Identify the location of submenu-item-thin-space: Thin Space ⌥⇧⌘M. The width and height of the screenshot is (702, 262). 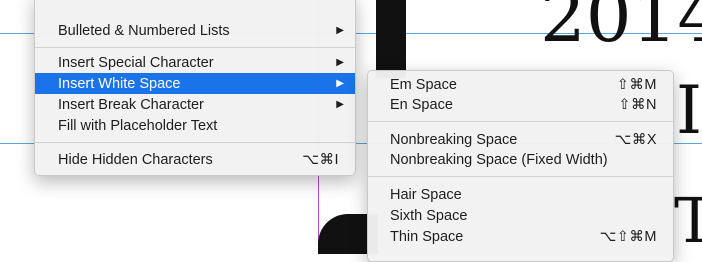
(520, 236).